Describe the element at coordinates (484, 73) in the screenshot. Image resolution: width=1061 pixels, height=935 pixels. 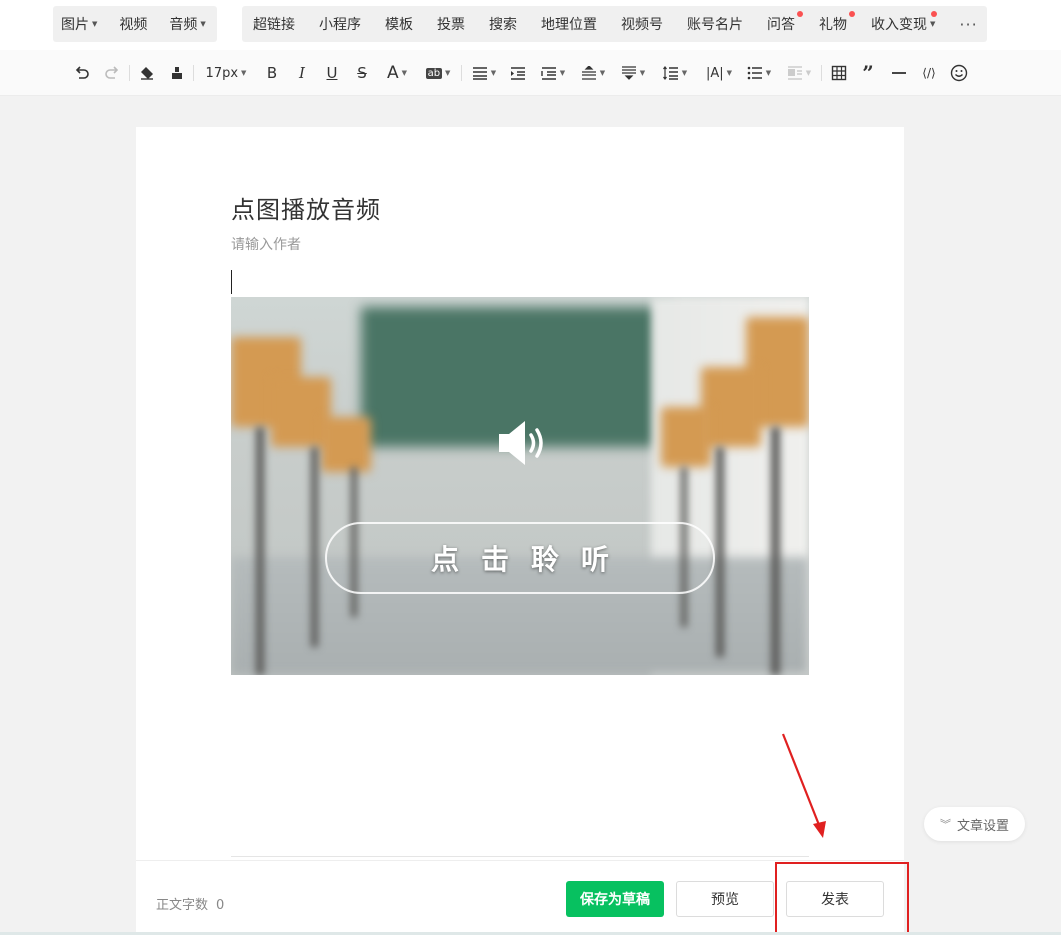
I see `align-icon: ▼` at that location.